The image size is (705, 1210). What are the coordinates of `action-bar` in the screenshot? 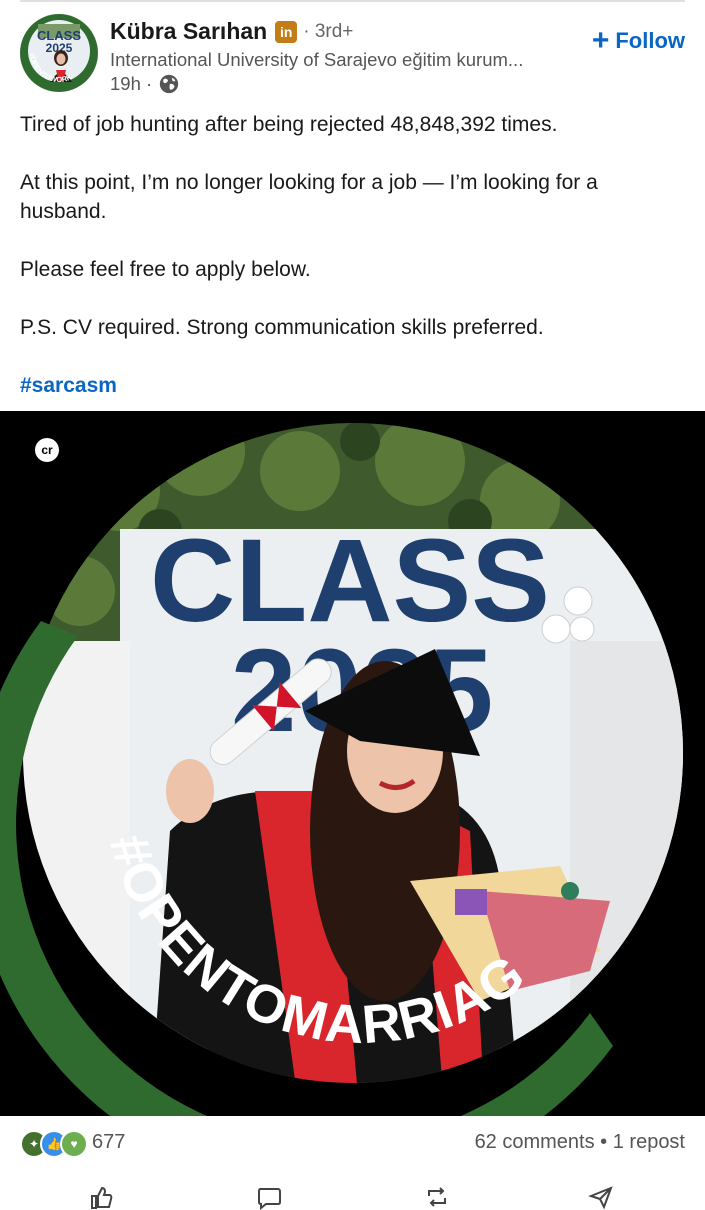 It's located at (352, 1194).